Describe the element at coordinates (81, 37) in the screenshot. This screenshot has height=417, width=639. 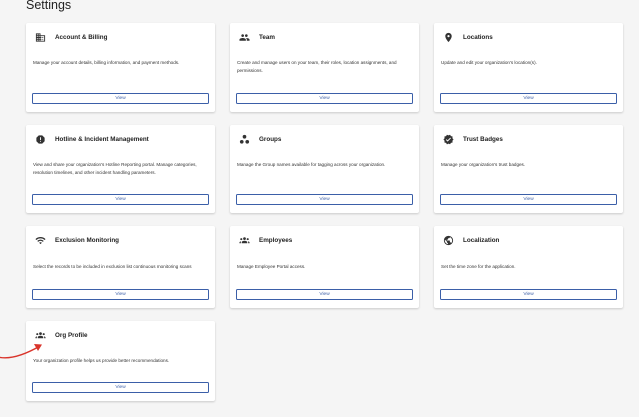
I see `card-title: Account & Billing` at that location.